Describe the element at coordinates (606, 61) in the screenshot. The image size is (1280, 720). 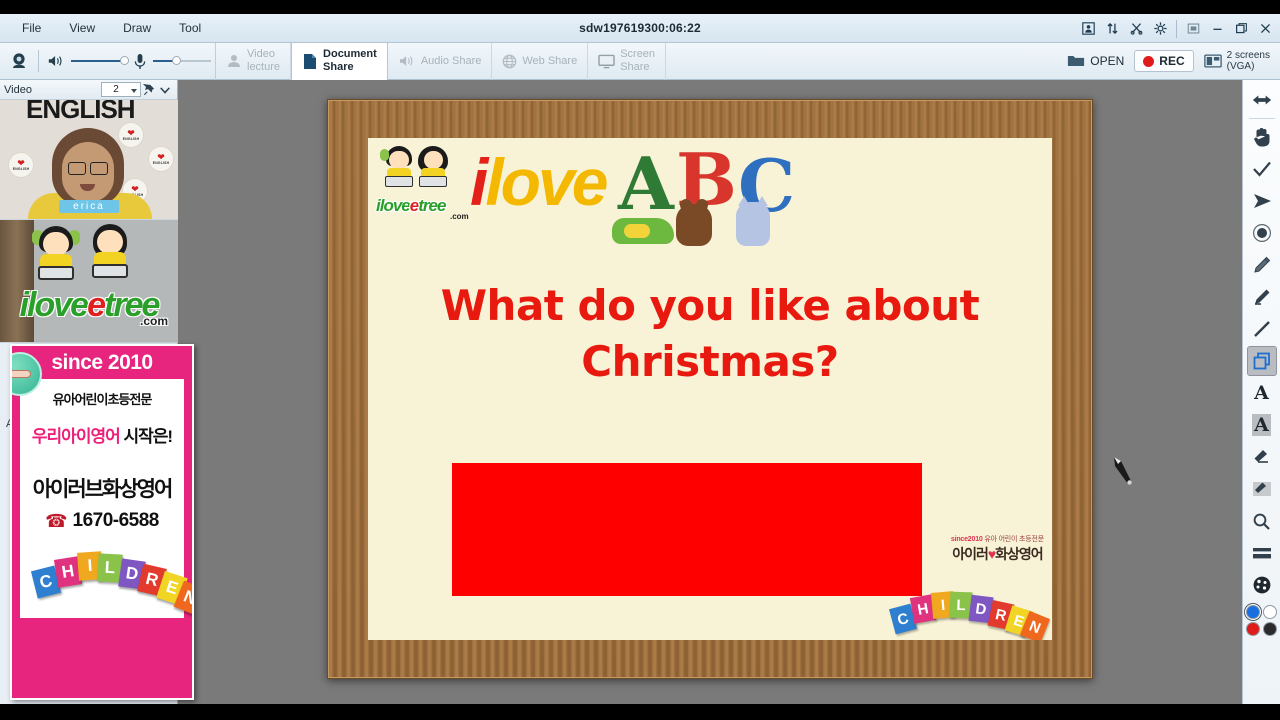
I see `monitor-icon` at that location.